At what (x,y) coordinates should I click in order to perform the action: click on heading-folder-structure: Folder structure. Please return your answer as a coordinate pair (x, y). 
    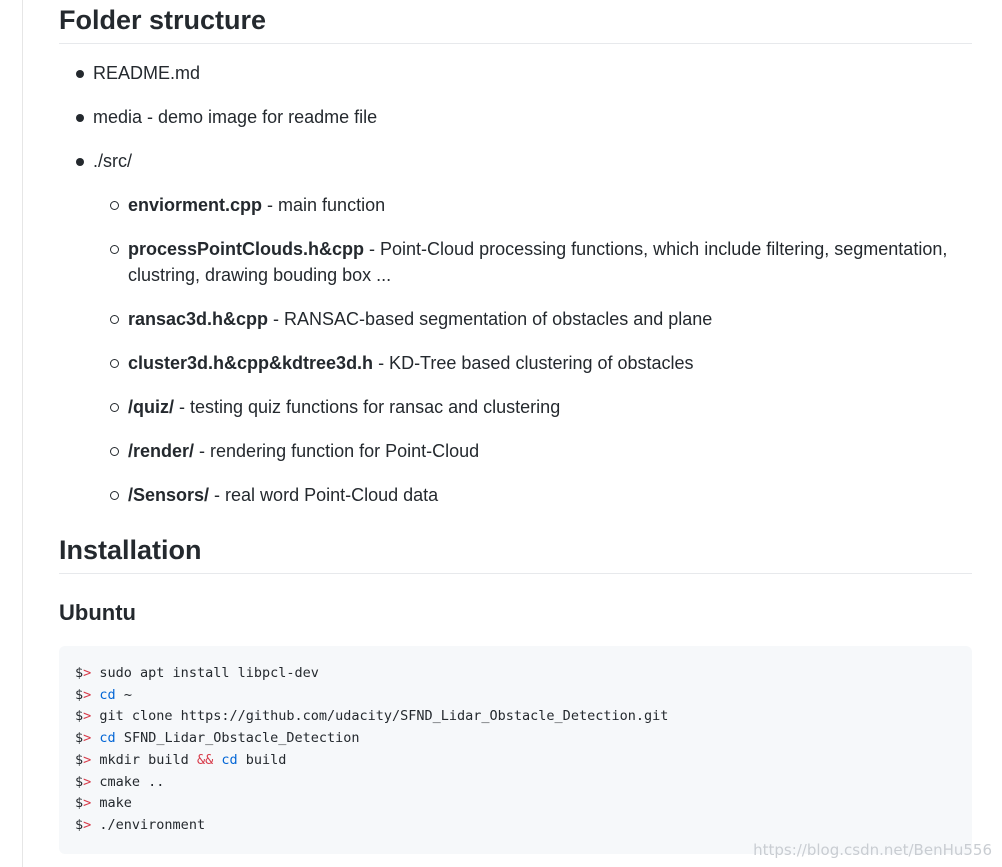
    Looking at the image, I should click on (515, 22).